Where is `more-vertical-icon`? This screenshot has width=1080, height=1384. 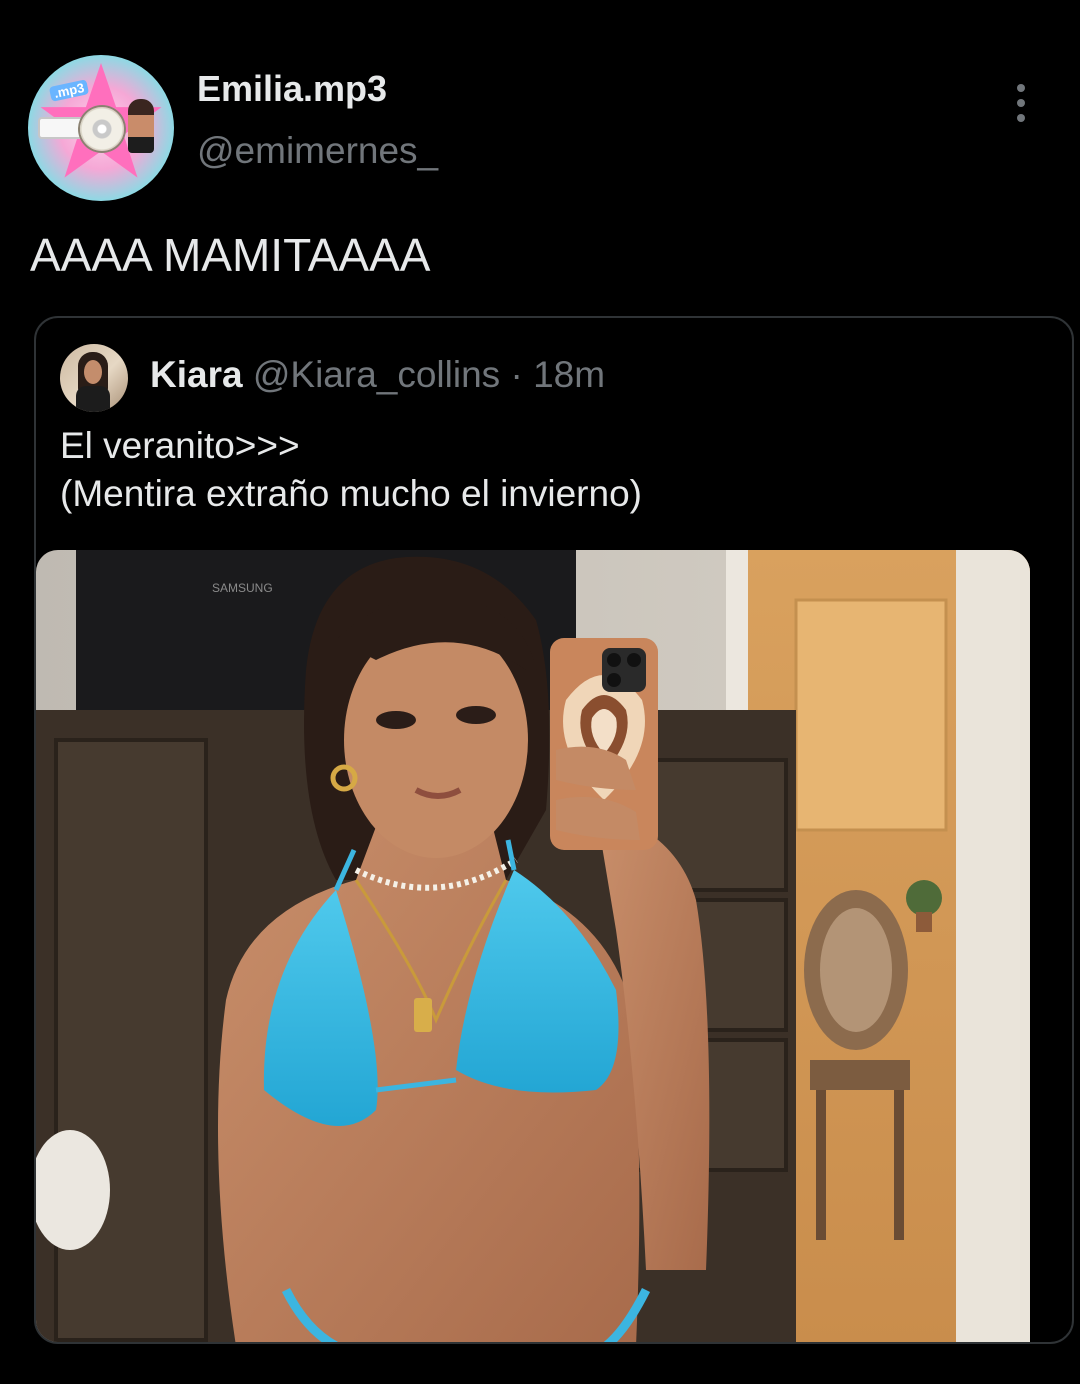
more-vertical-icon is located at coordinates (1021, 103).